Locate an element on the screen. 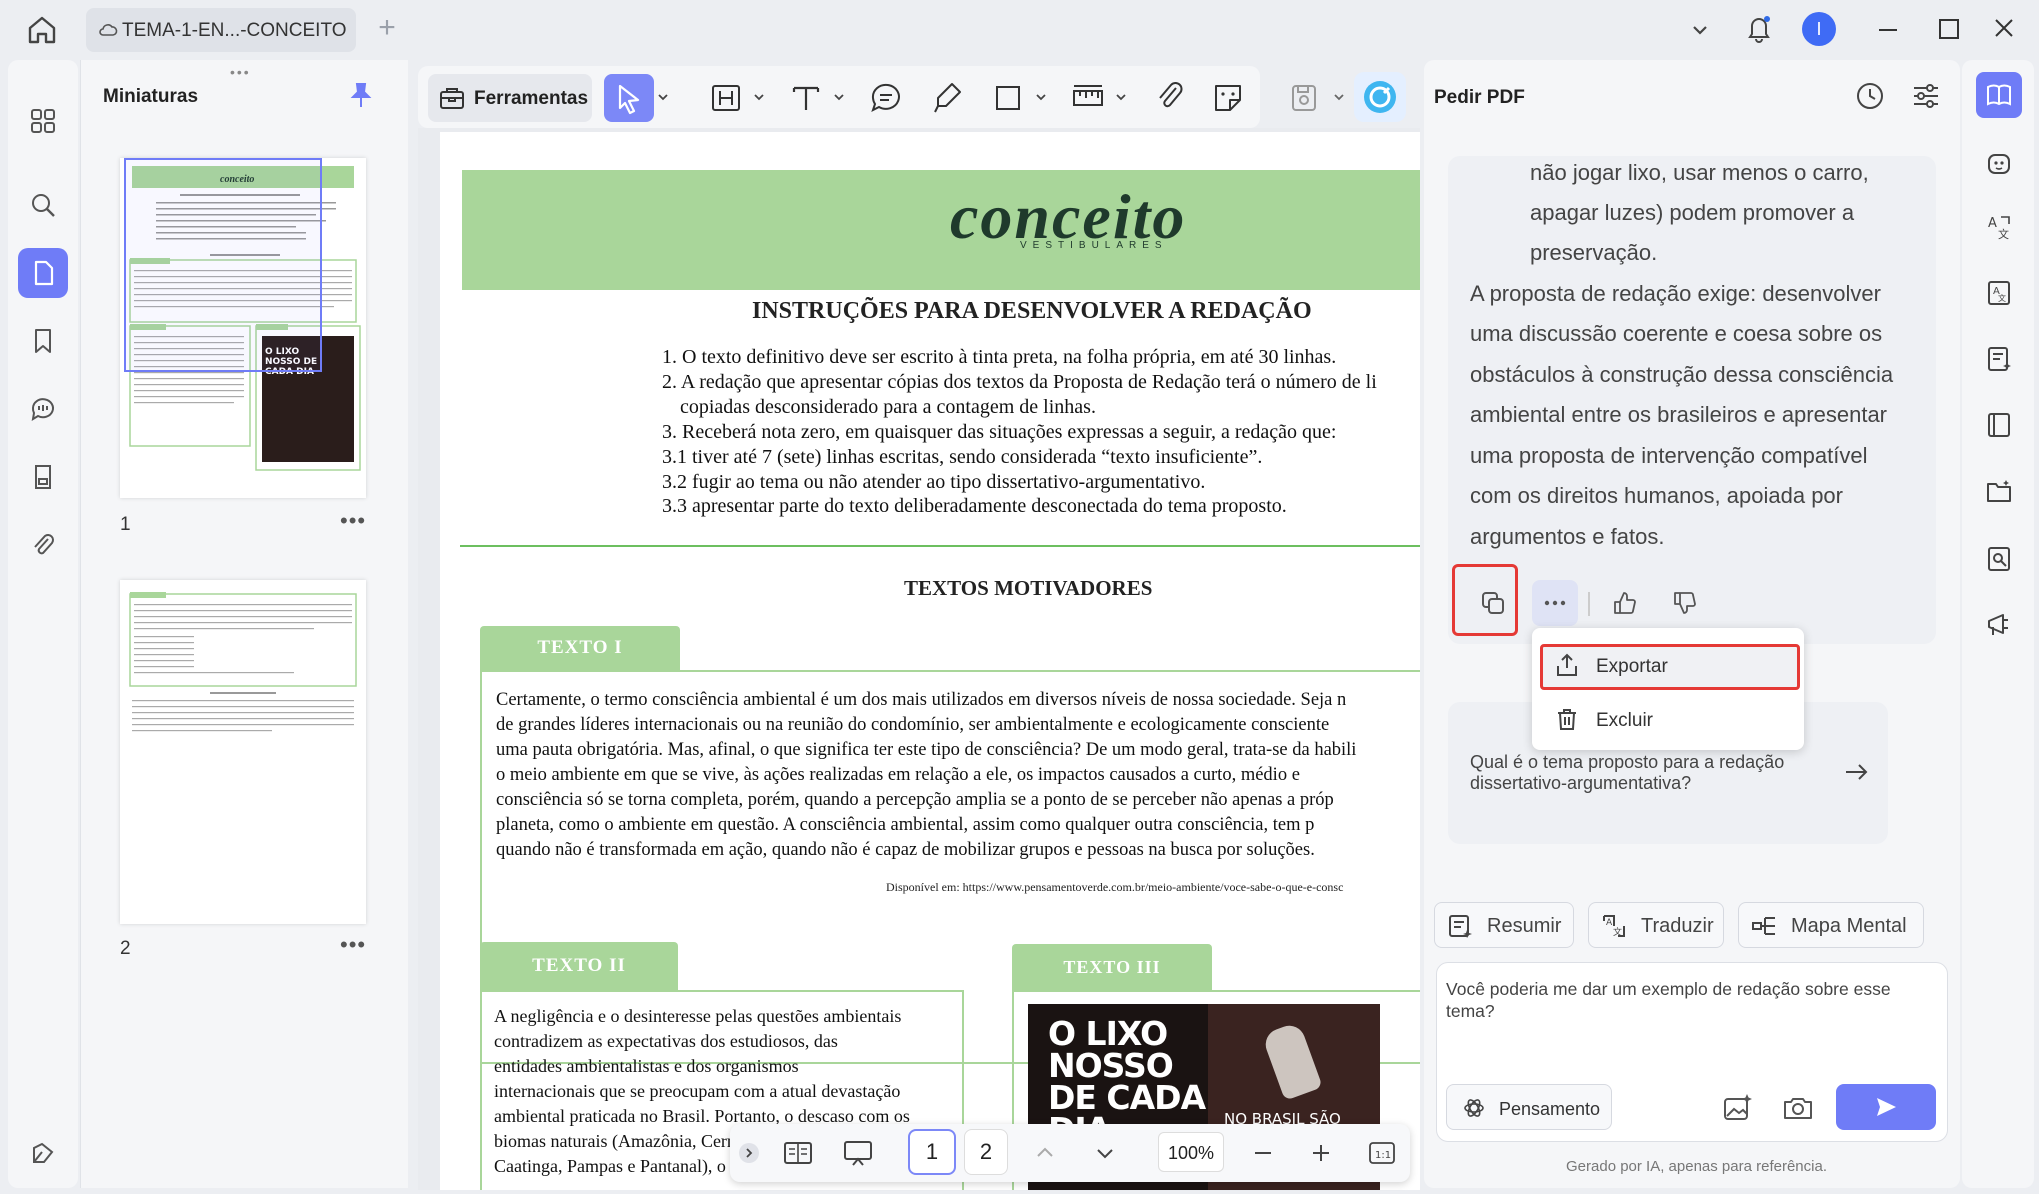 Image resolution: width=2039 pixels, height=1194 pixels. text-icon is located at coordinates (806, 98).